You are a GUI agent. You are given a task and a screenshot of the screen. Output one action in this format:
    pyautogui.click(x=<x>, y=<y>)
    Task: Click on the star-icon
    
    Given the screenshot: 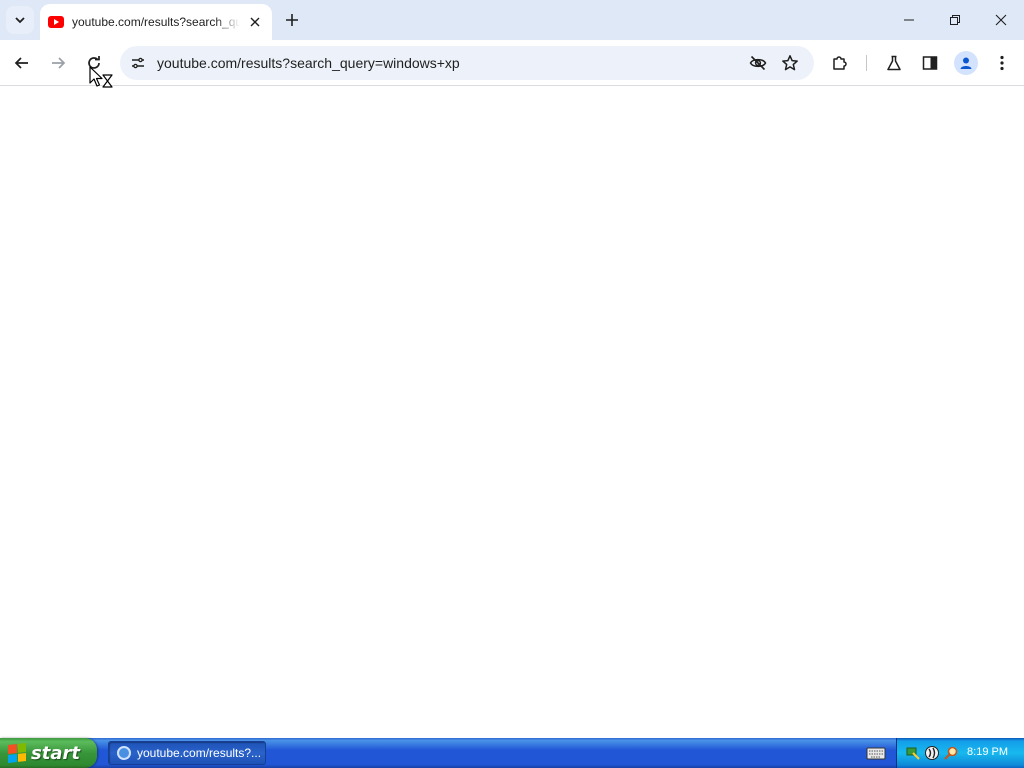 What is the action you would take?
    pyautogui.click(x=790, y=63)
    